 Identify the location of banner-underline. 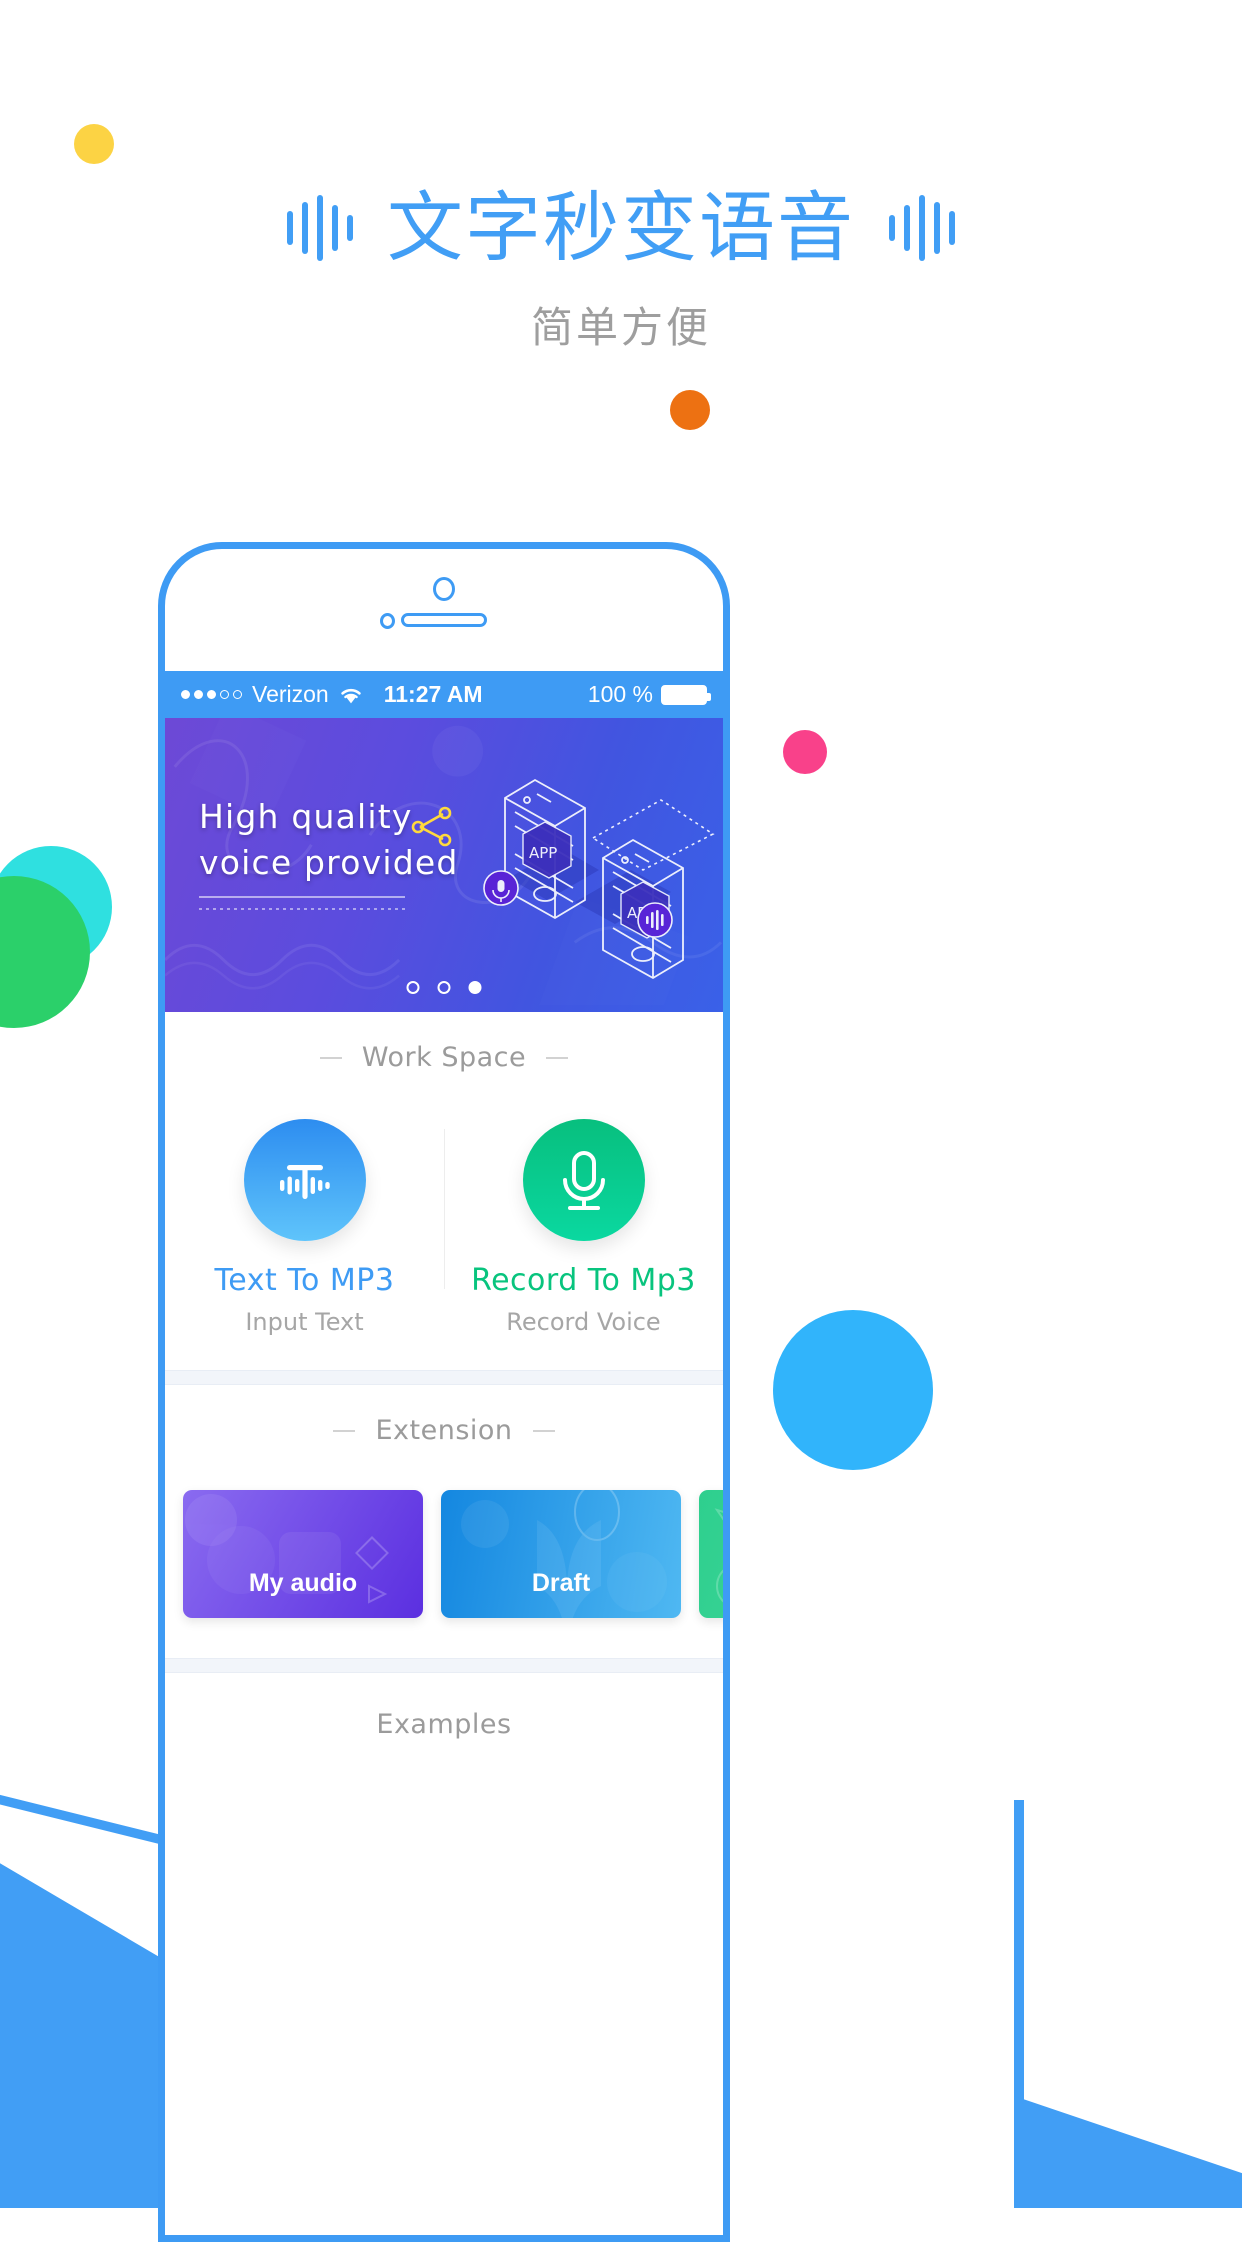
(302, 897).